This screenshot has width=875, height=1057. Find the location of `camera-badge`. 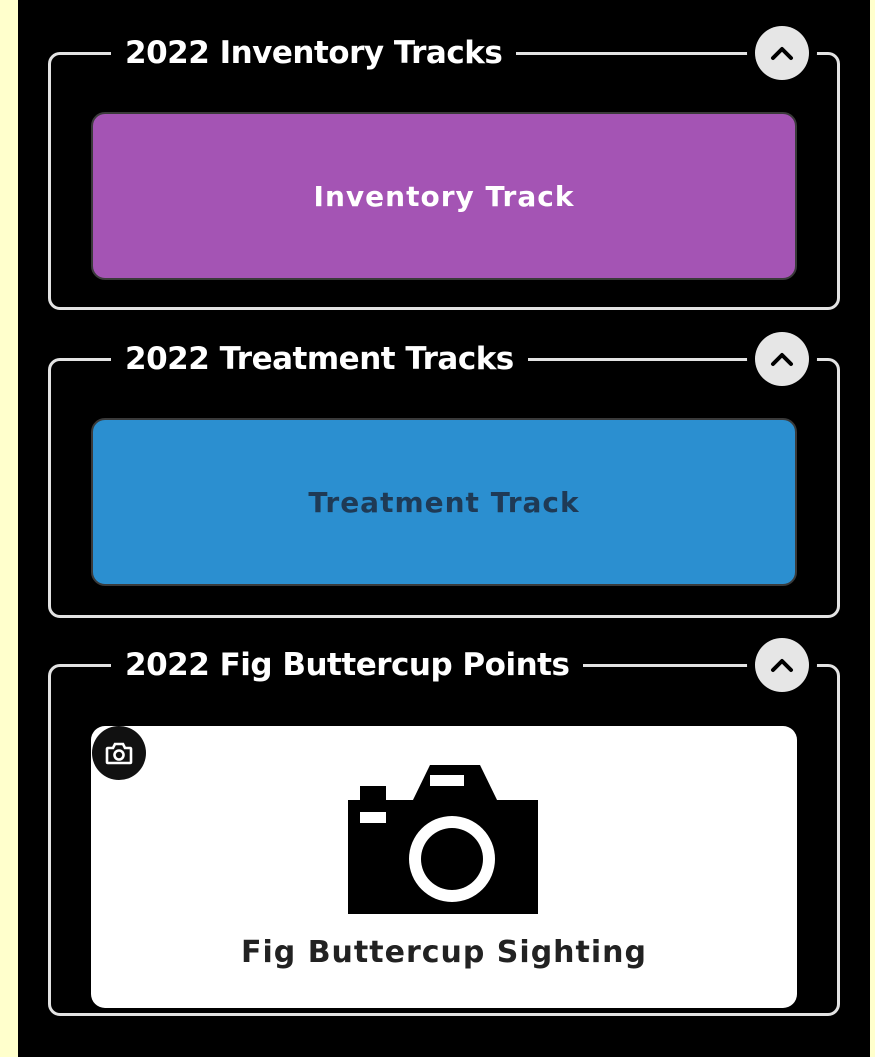

camera-badge is located at coordinates (119, 753).